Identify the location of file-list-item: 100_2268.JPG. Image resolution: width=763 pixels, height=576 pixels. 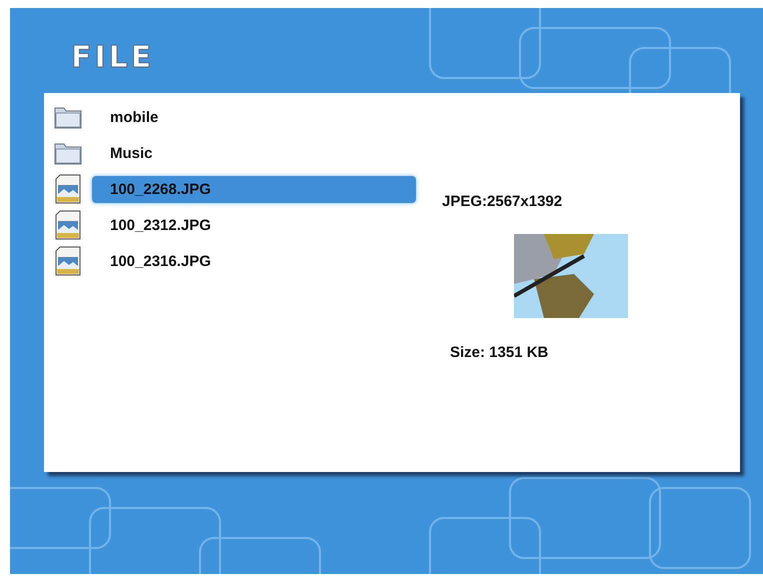
(254, 189).